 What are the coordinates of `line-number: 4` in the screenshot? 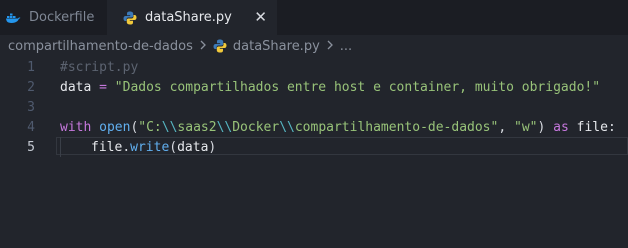 It's located at (31, 127).